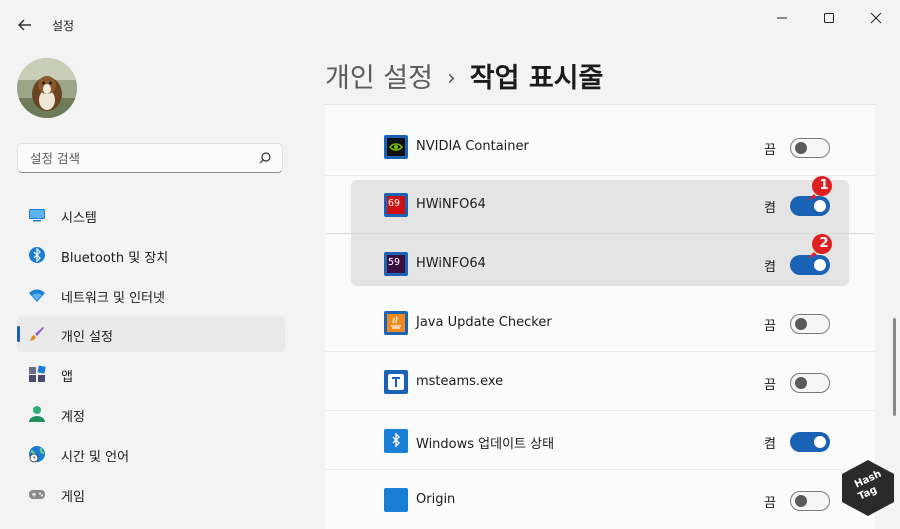 This screenshot has height=529, width=900. I want to click on account-icon, so click(37, 414).